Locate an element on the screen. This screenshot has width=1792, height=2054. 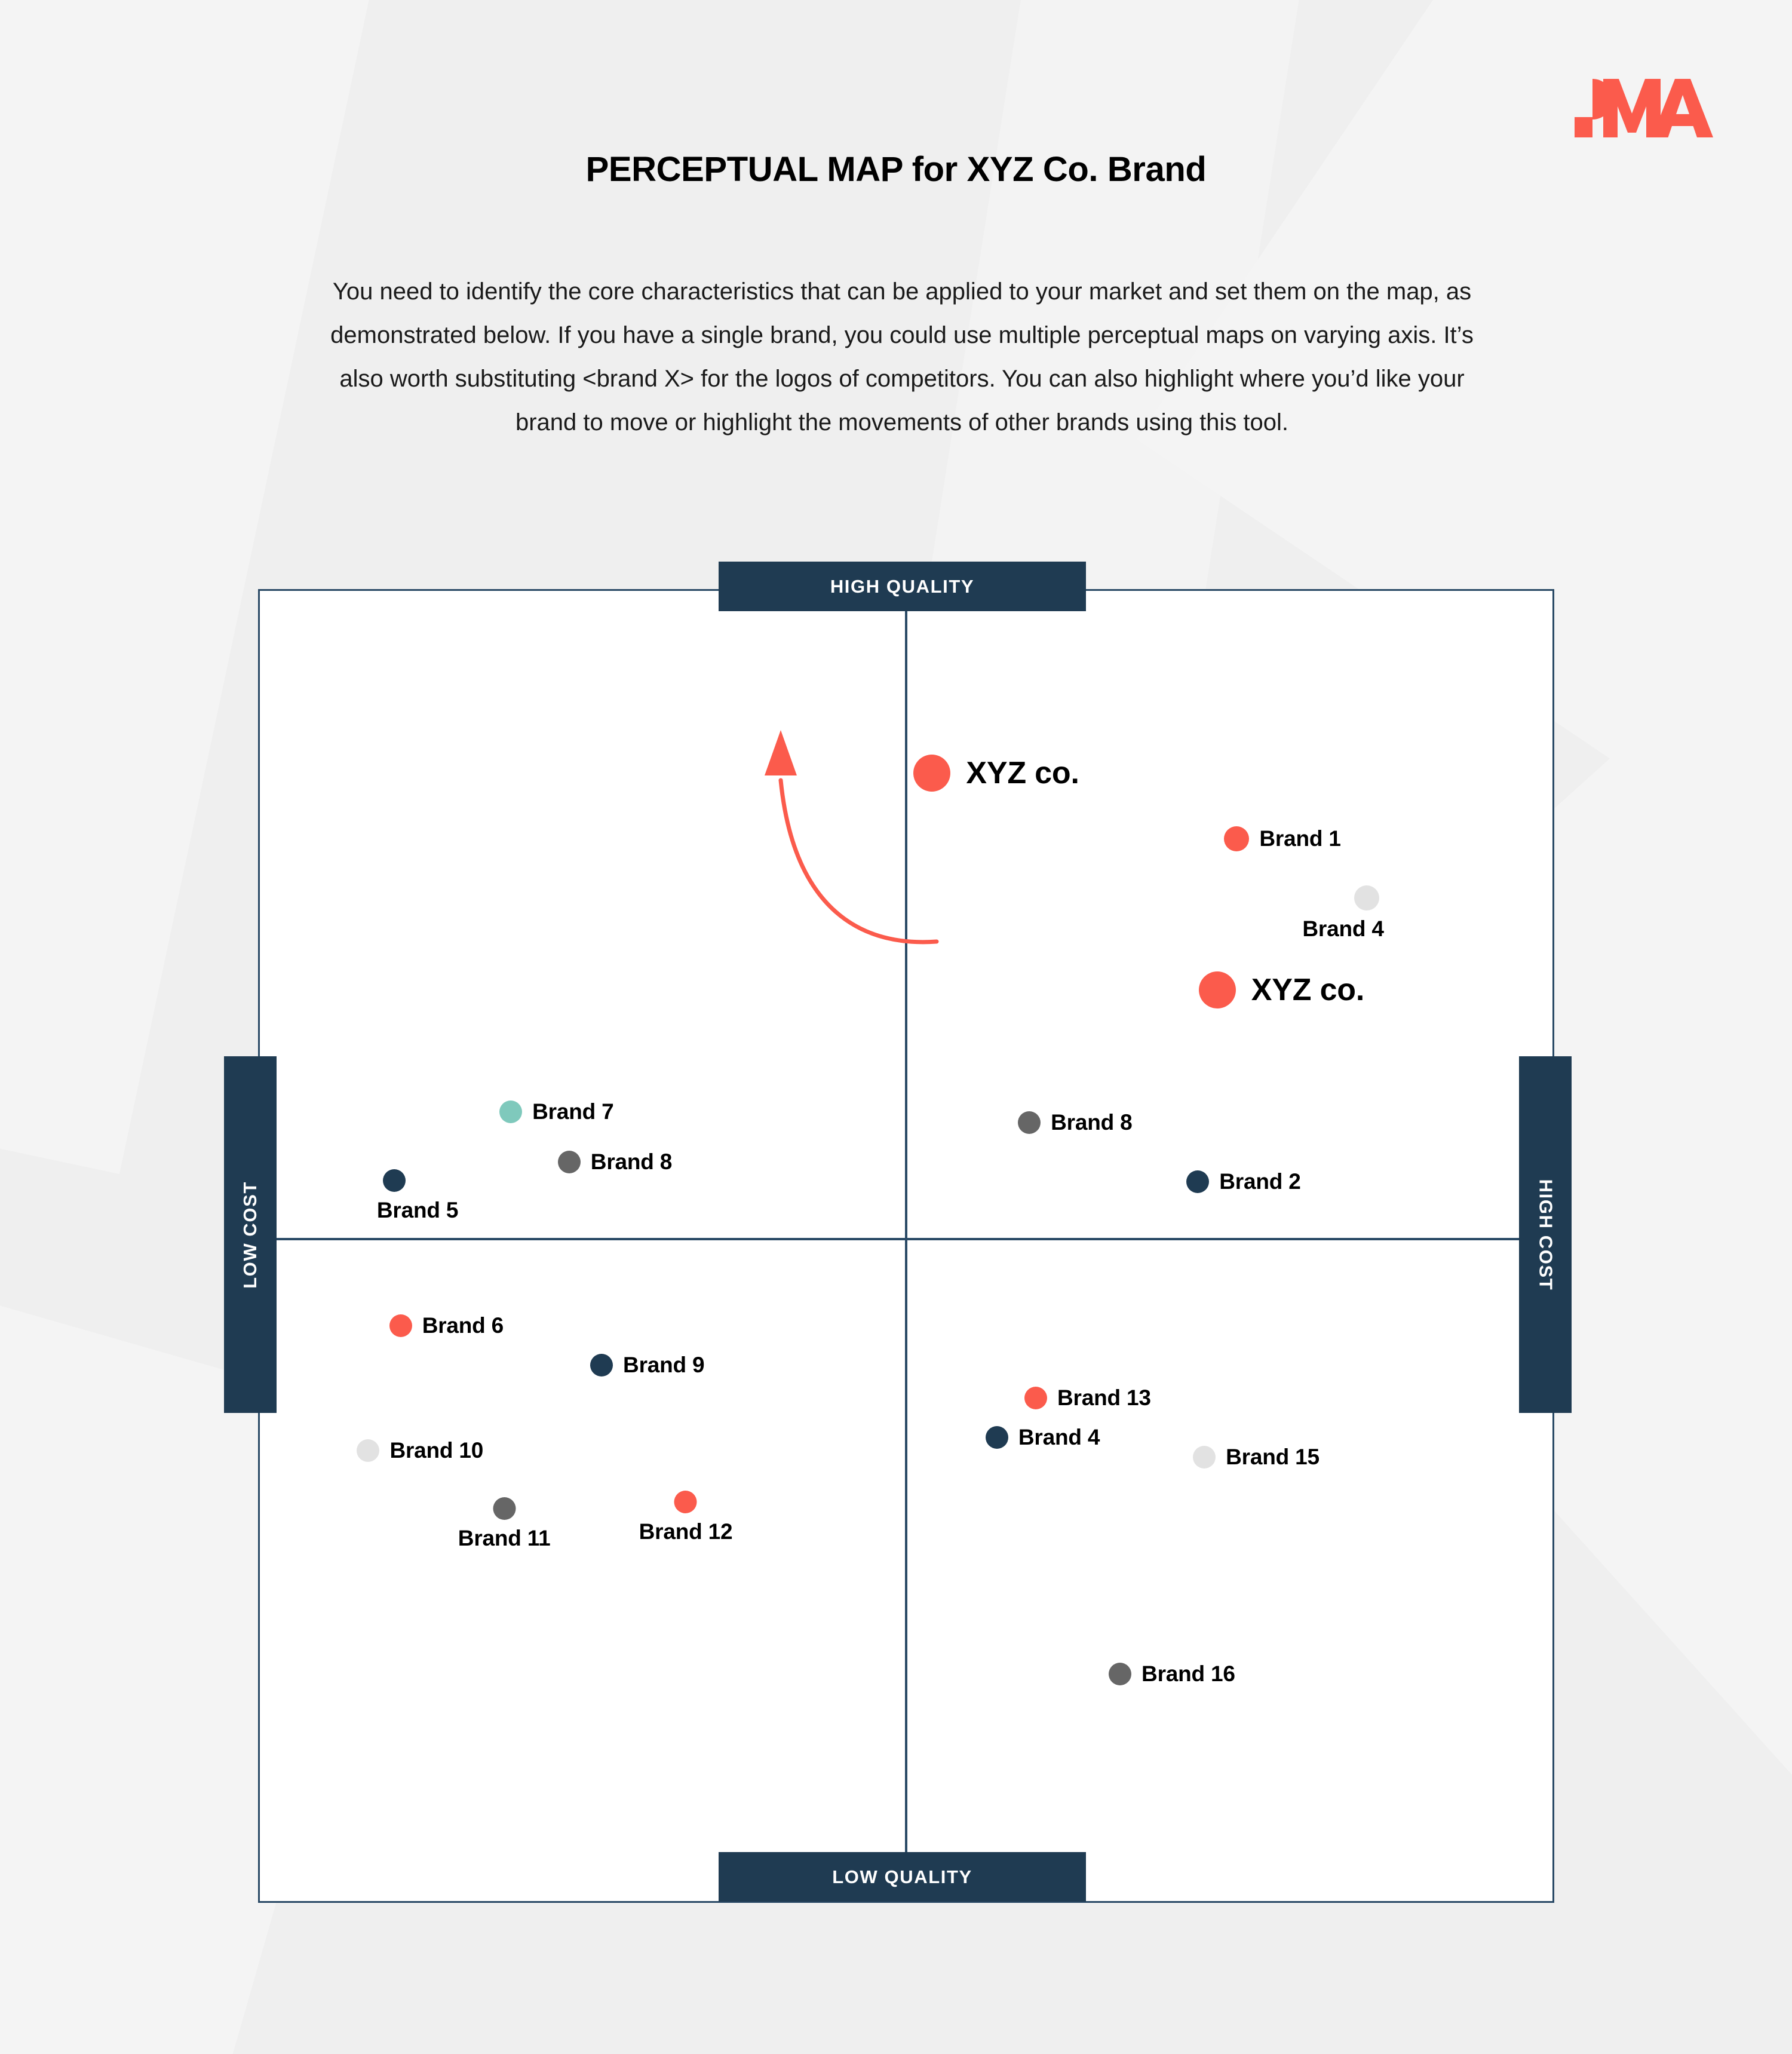
axis-label-low-cost-text: LOW COST is located at coordinates (250, 1235).